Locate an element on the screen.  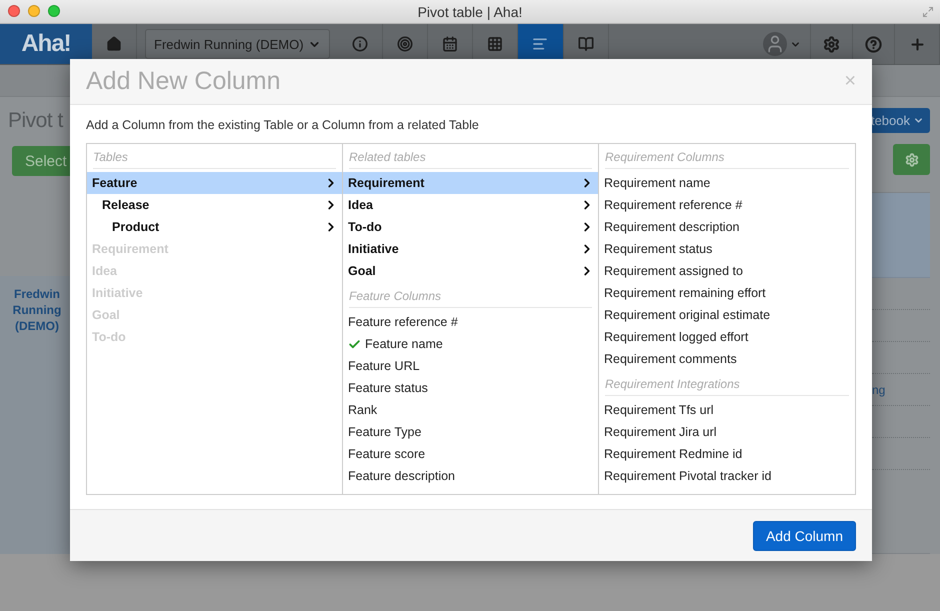
column-option: Feature Type is located at coordinates (470, 432).